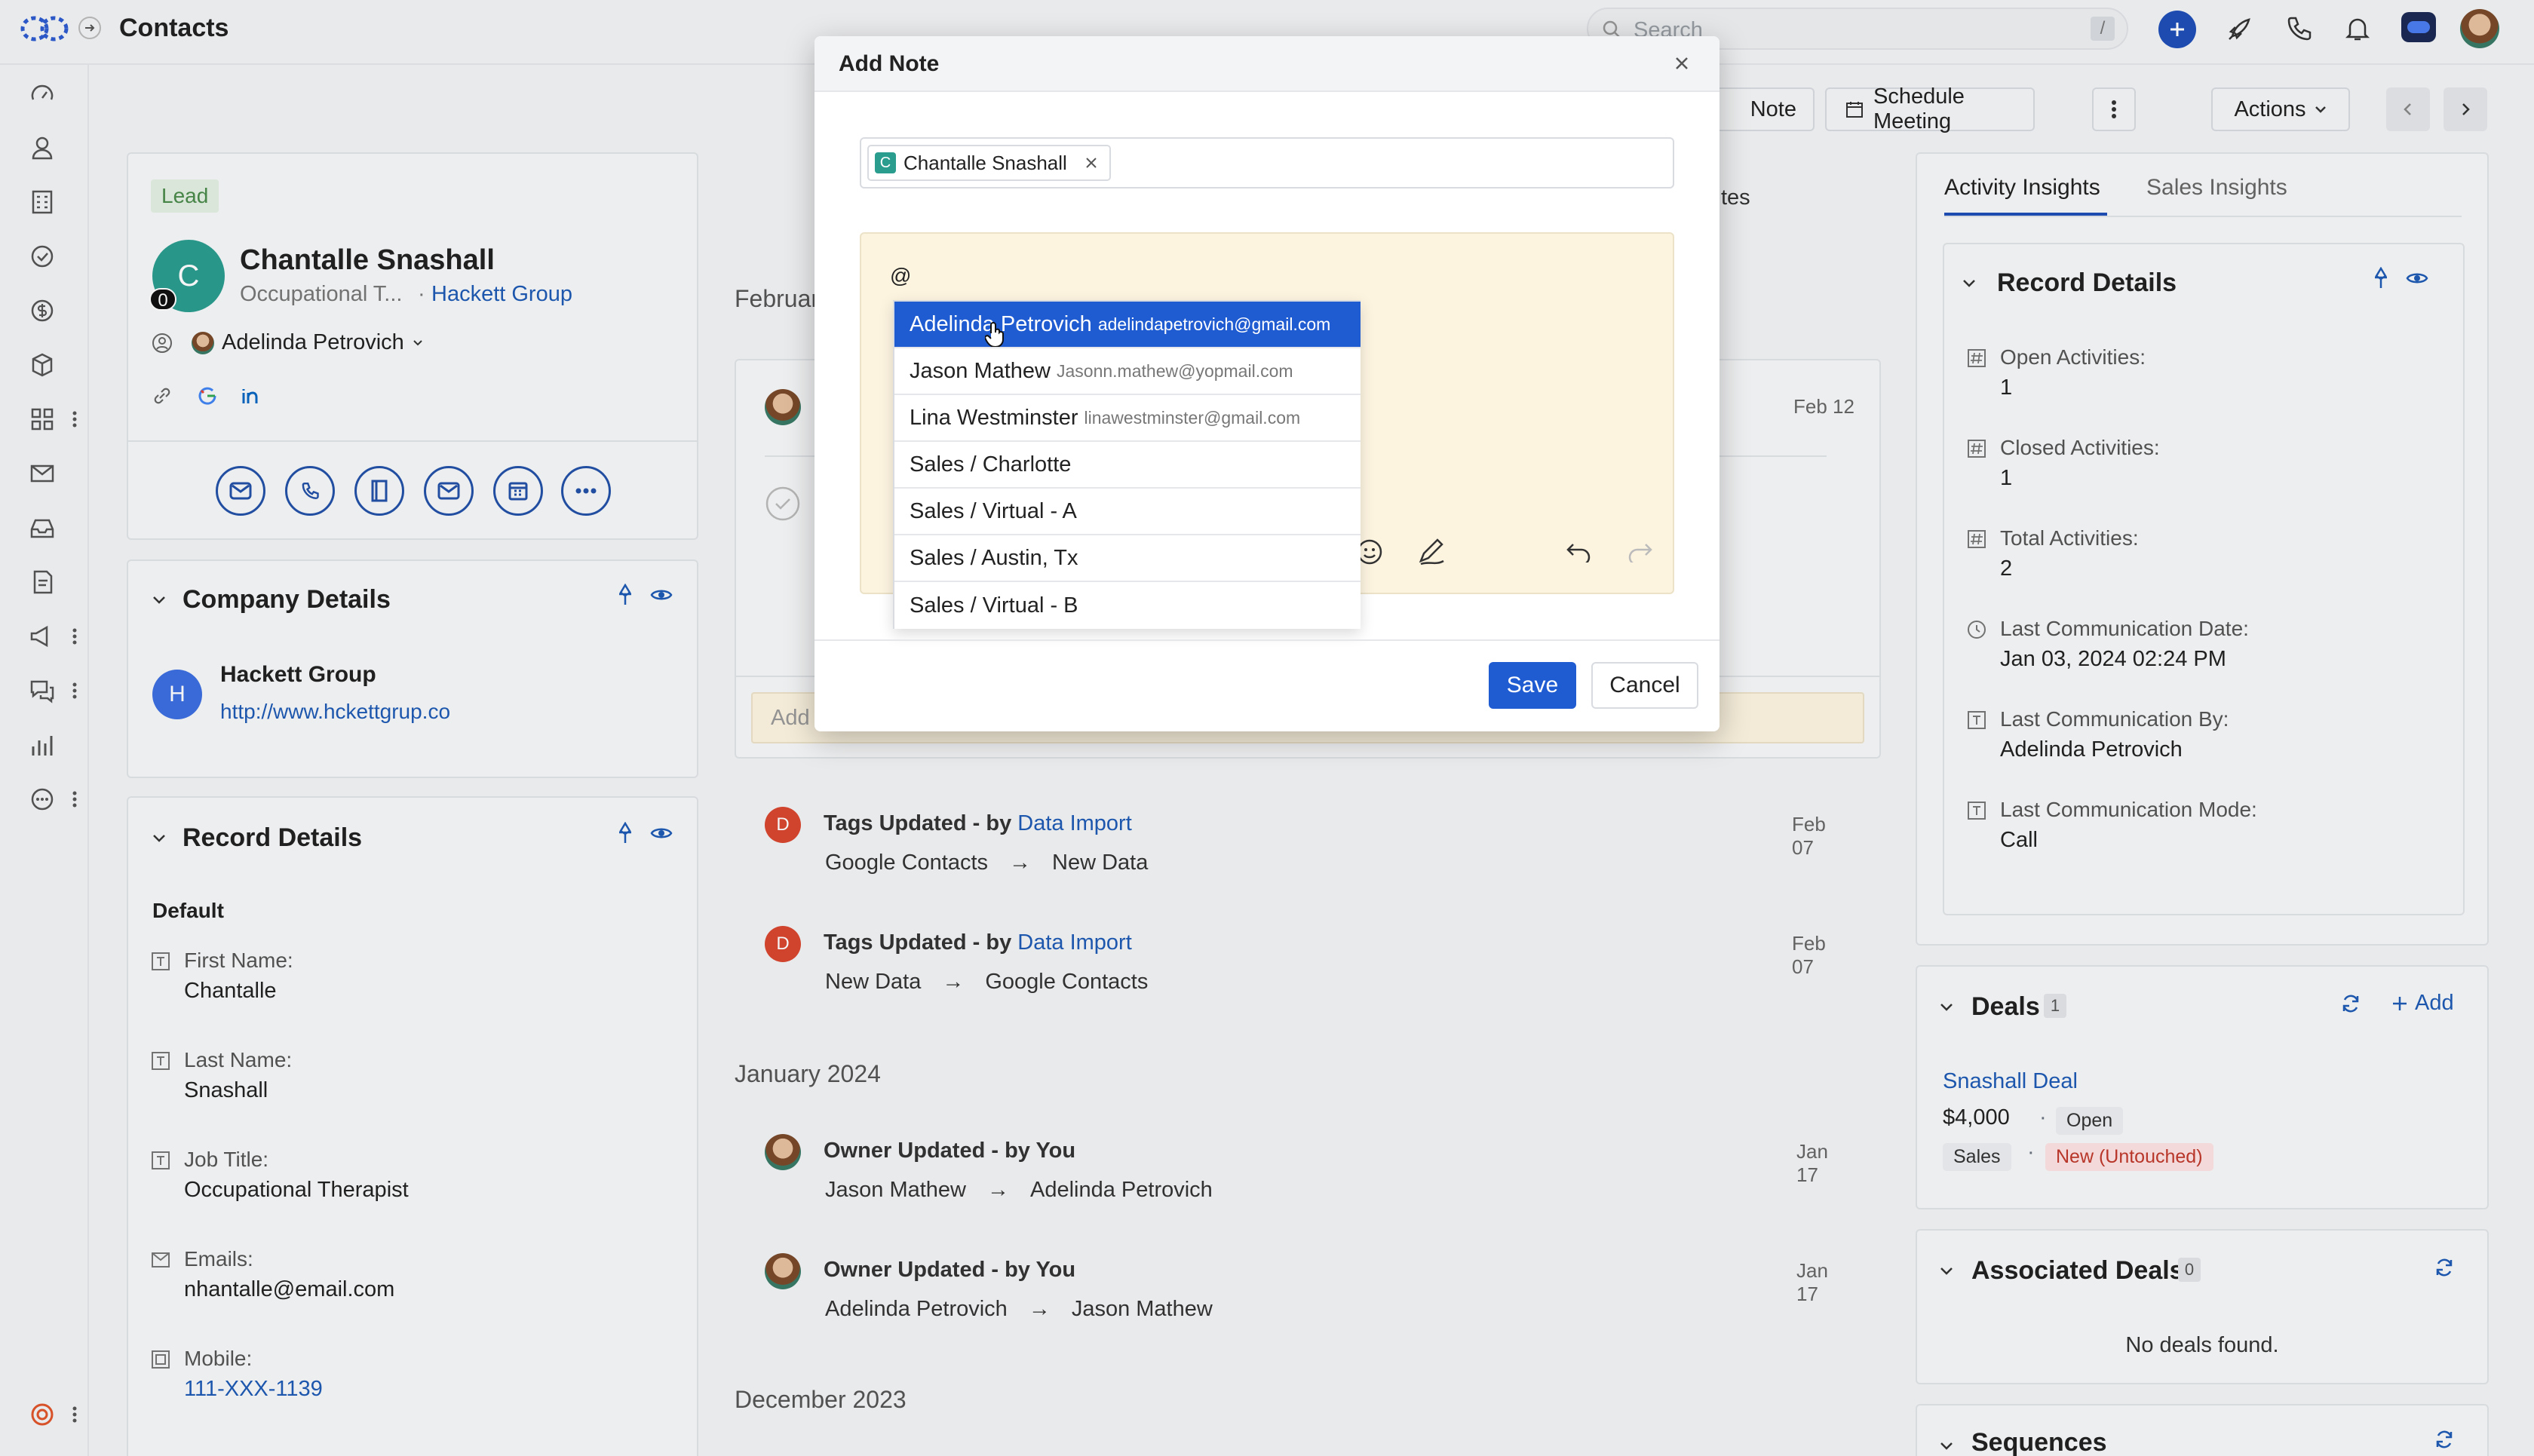 The image size is (2534, 1456). I want to click on chip-avatar: C, so click(885, 162).